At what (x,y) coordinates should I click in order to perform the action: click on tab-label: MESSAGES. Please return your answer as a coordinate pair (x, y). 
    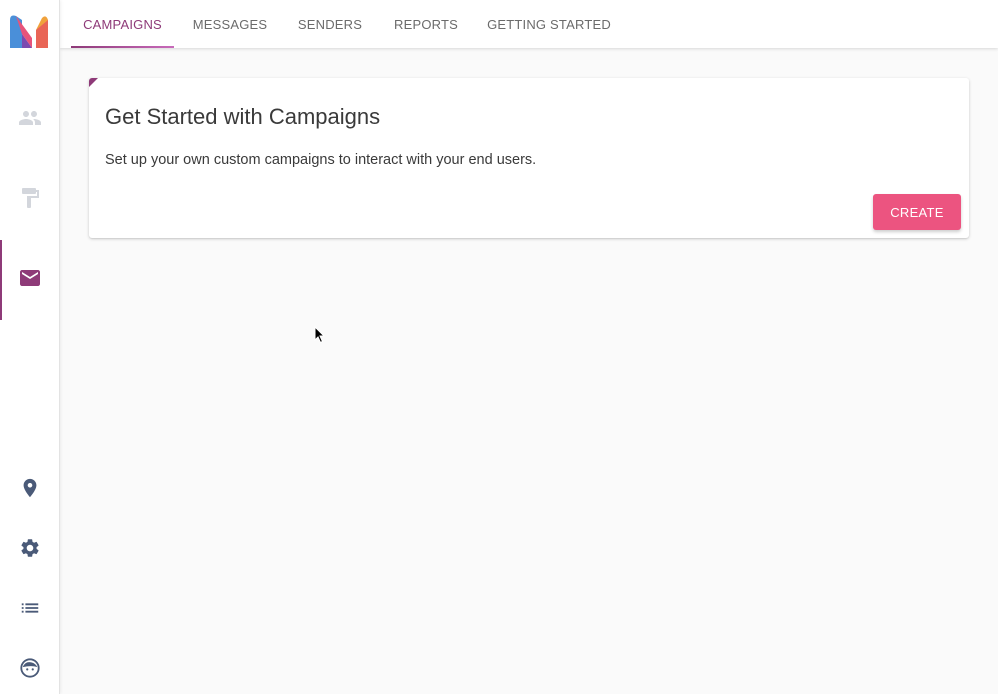
    Looking at the image, I should click on (230, 24).